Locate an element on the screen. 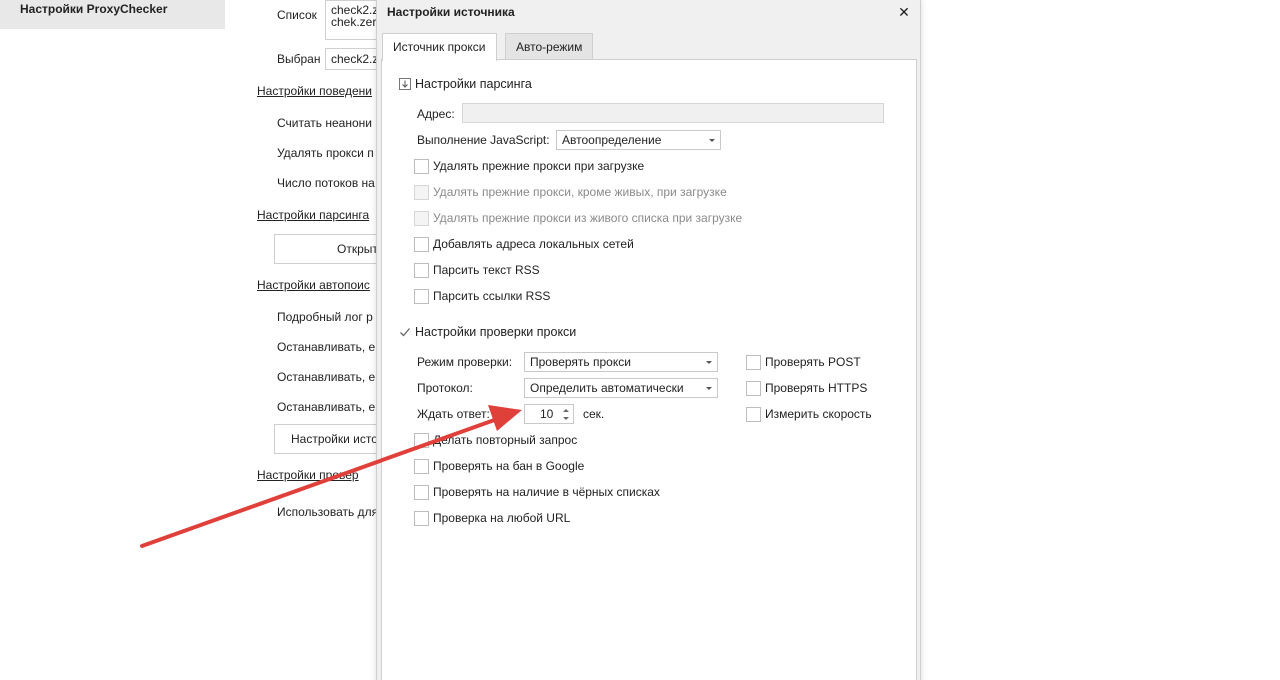 The width and height of the screenshot is (1280, 680). checkbox-any-url: Проверка на любой URL is located at coordinates (492, 518).